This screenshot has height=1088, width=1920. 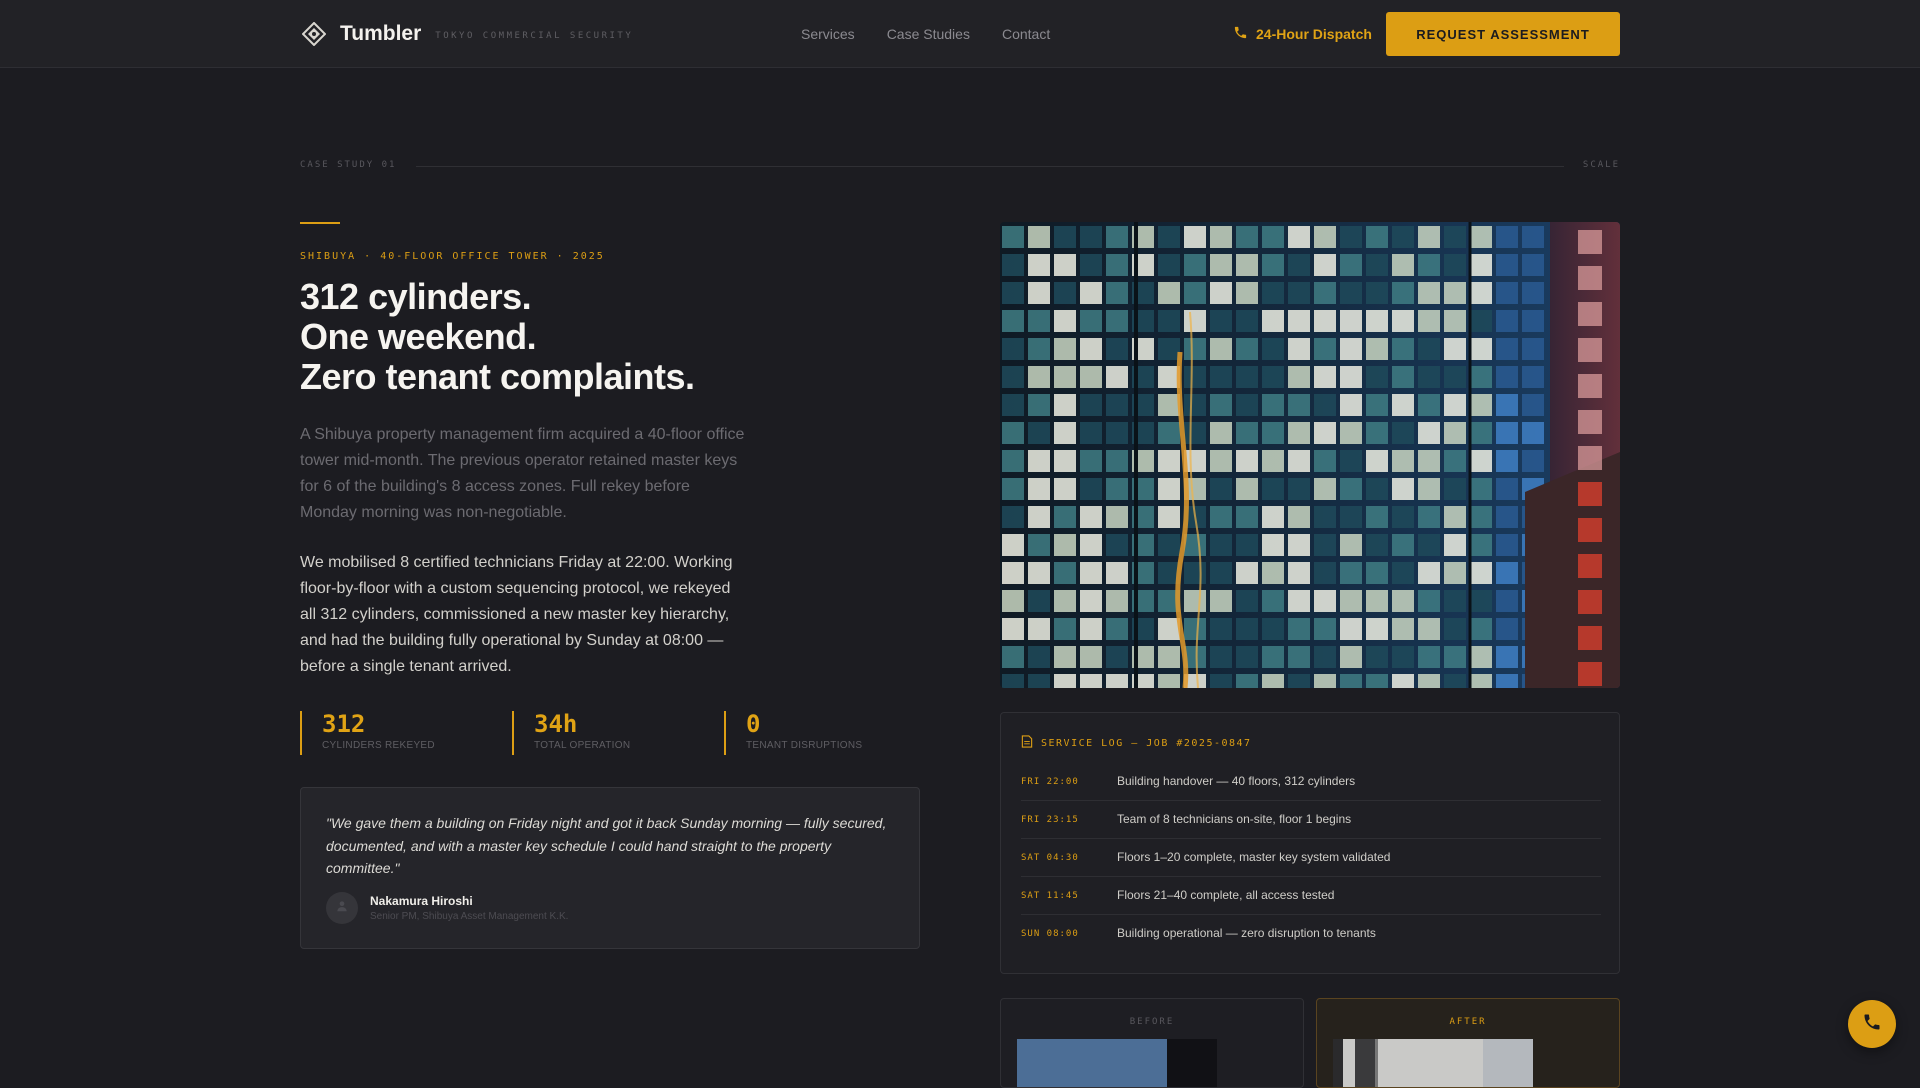 What do you see at coordinates (556, 724) in the screenshot?
I see `stat-value: 34h` at bounding box center [556, 724].